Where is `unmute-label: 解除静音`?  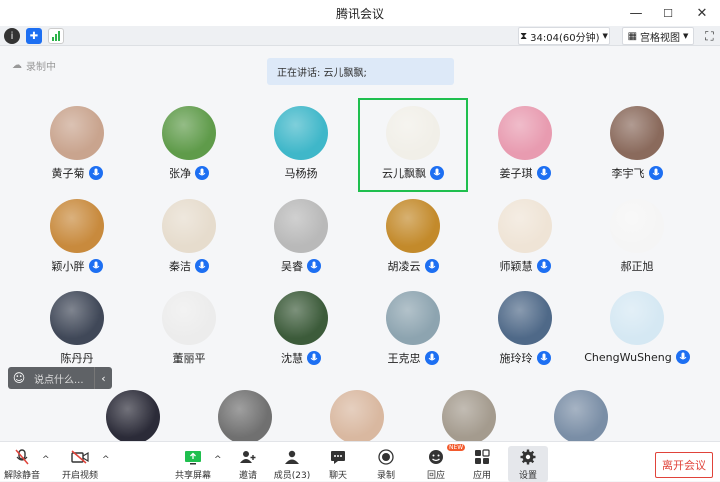
unmute-label: 解除静音 is located at coordinates (22, 476).